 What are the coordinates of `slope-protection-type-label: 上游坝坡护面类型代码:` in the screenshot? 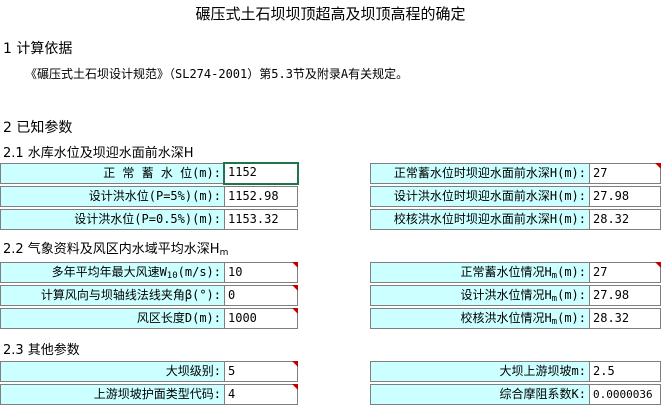 It's located at (112, 394).